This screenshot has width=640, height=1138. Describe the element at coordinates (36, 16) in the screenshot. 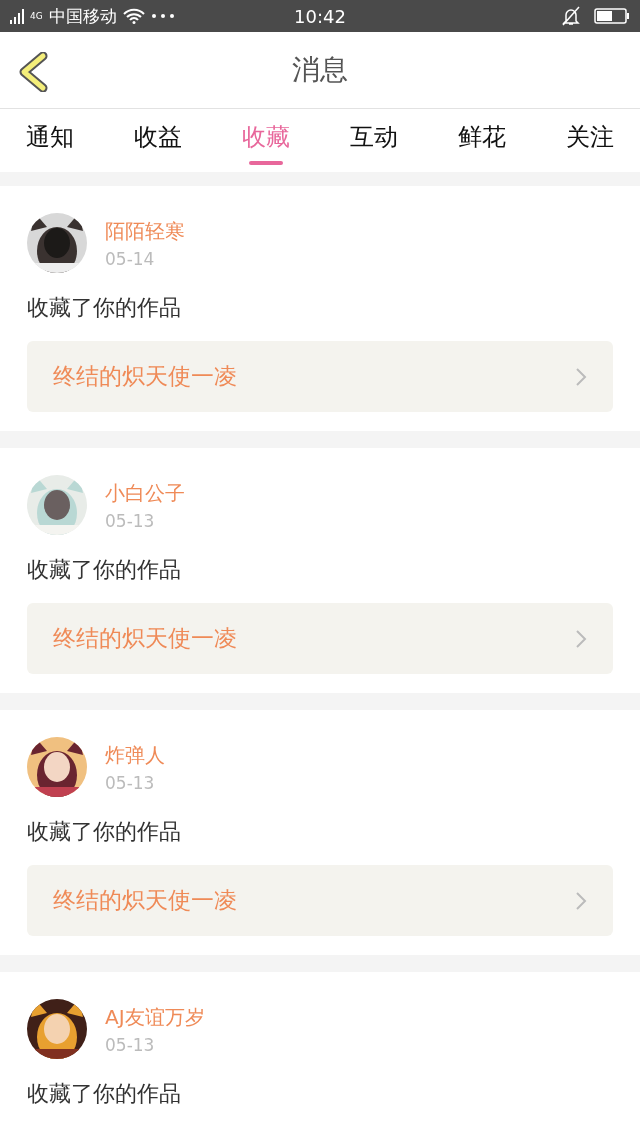

I see `network-type: 4G` at that location.